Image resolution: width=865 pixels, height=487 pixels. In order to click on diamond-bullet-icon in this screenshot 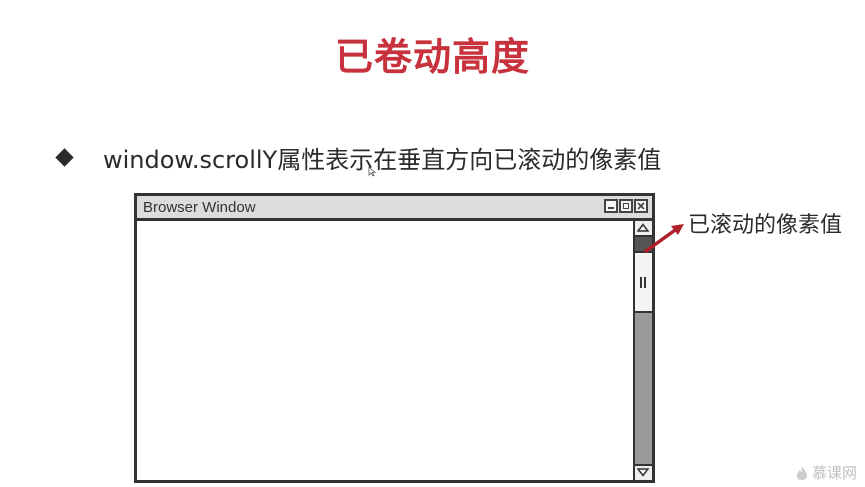, I will do `click(64, 157)`.